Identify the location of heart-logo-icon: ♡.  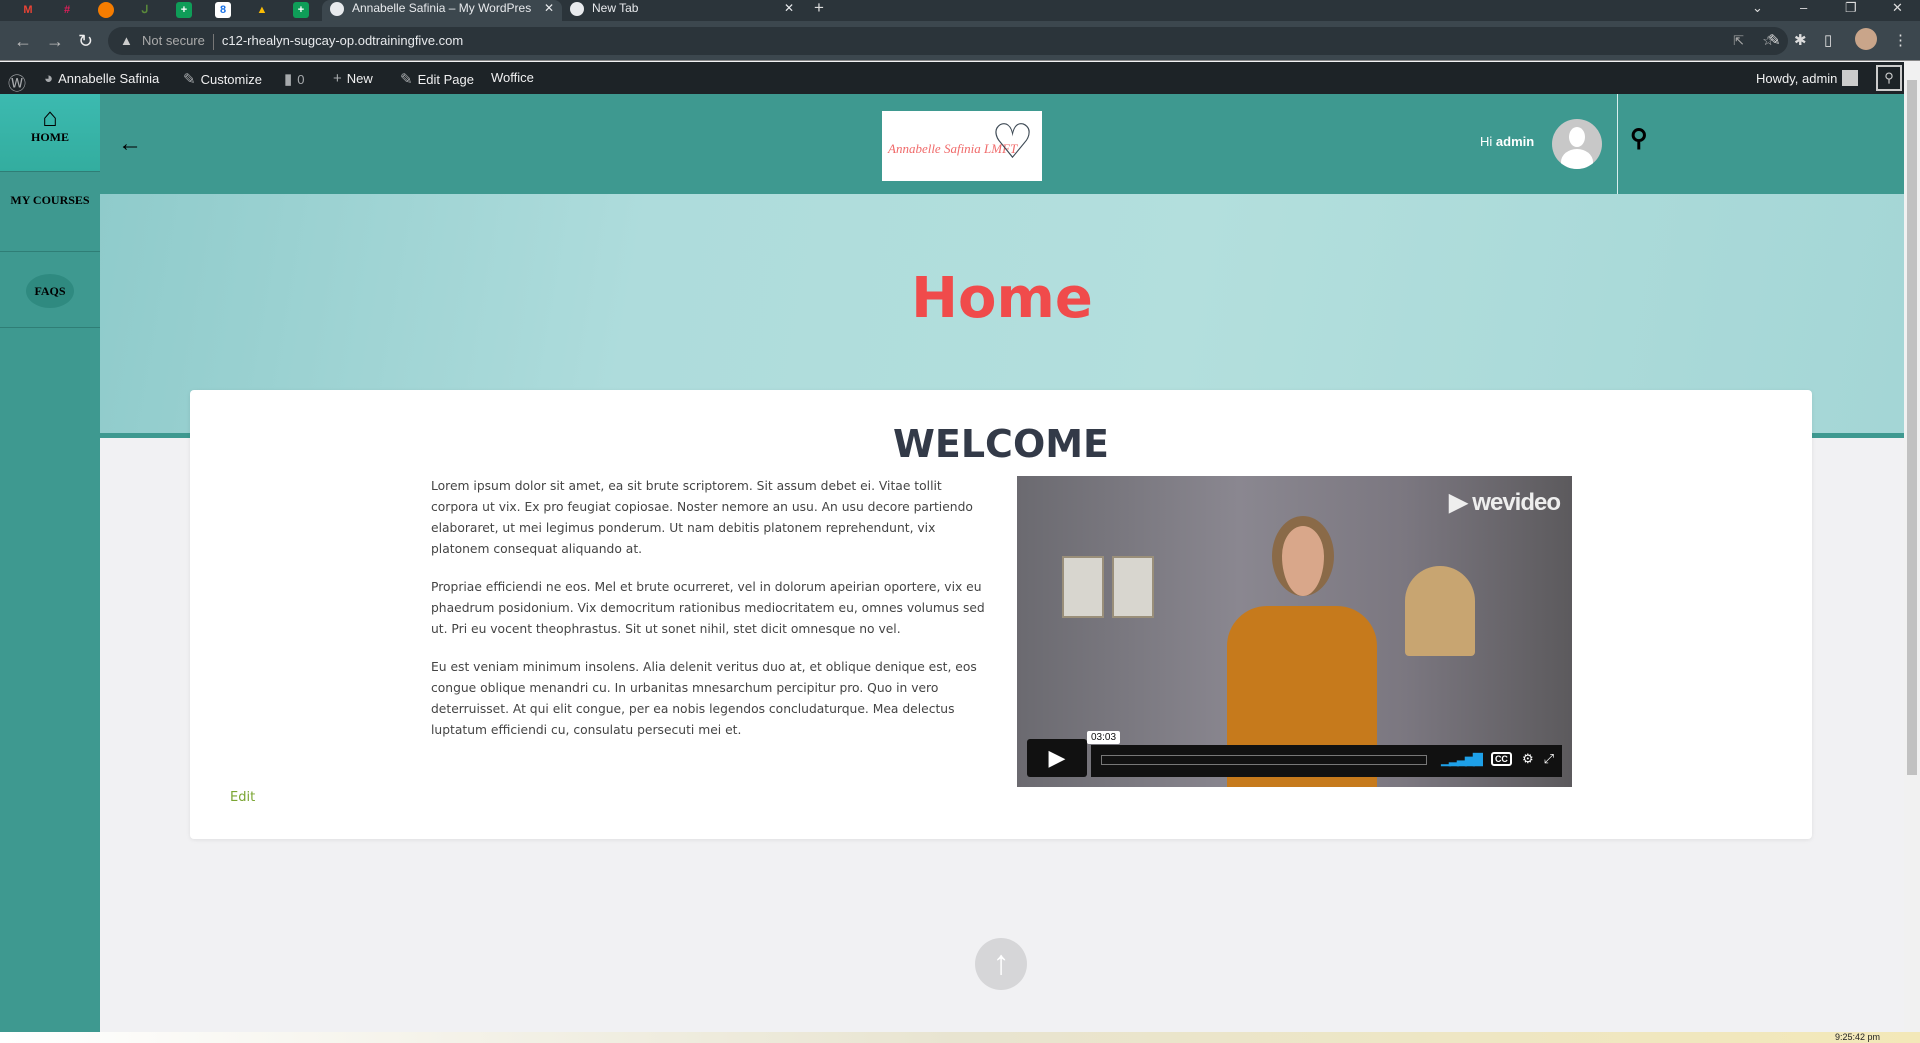
(1012, 142).